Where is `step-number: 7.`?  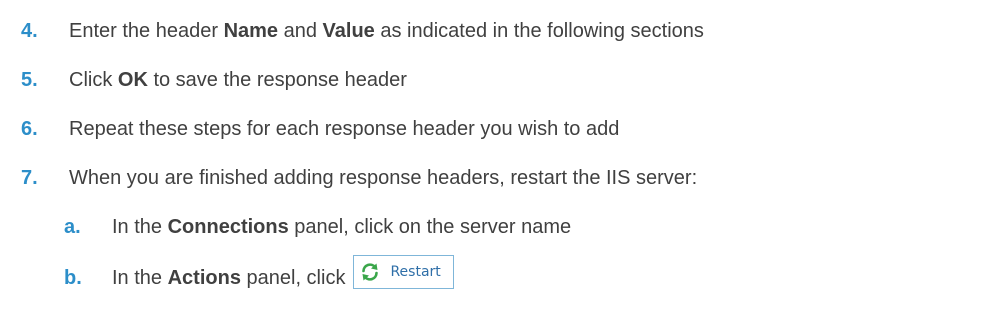
step-number: 7. is located at coordinates (29, 177).